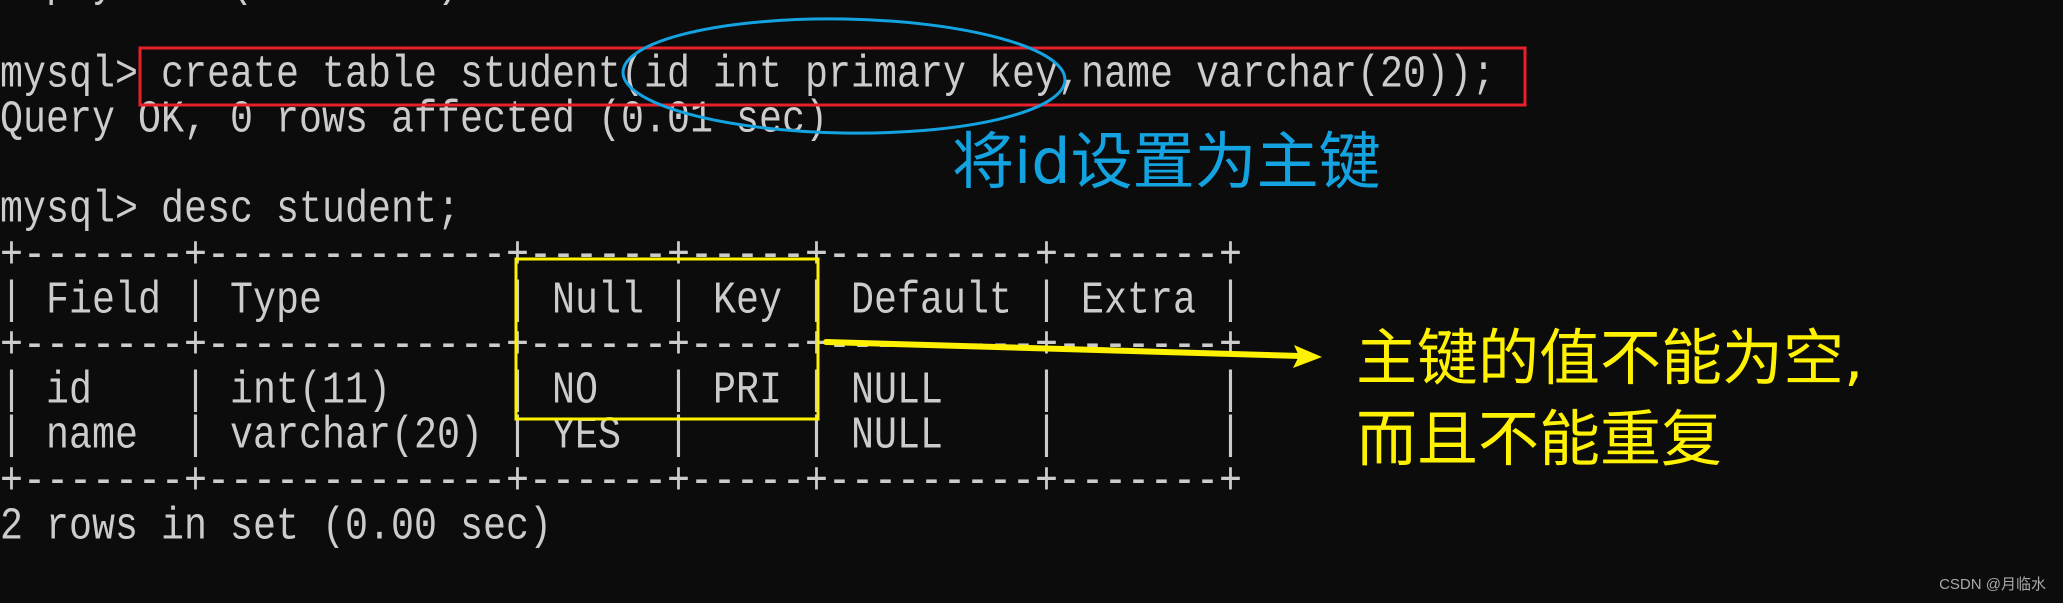 The height and width of the screenshot is (603, 2063). I want to click on primary-key-annotation: 将id设置为主键, so click(1166, 161).